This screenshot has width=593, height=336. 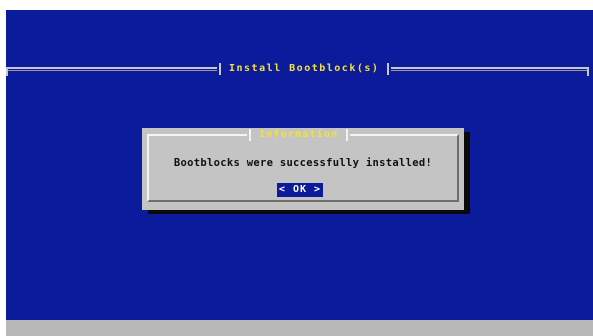 I want to click on ok-right-arrow: >, so click(x=318, y=189).